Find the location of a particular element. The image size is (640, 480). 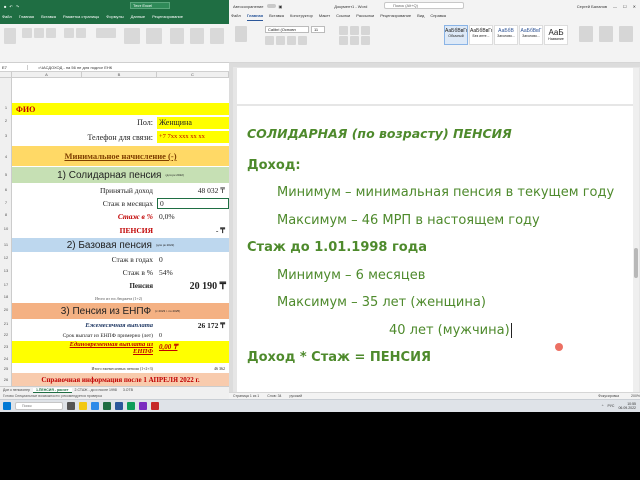

income-row: Принятый доход 48 032 ₸ is located at coordinates (120, 190).